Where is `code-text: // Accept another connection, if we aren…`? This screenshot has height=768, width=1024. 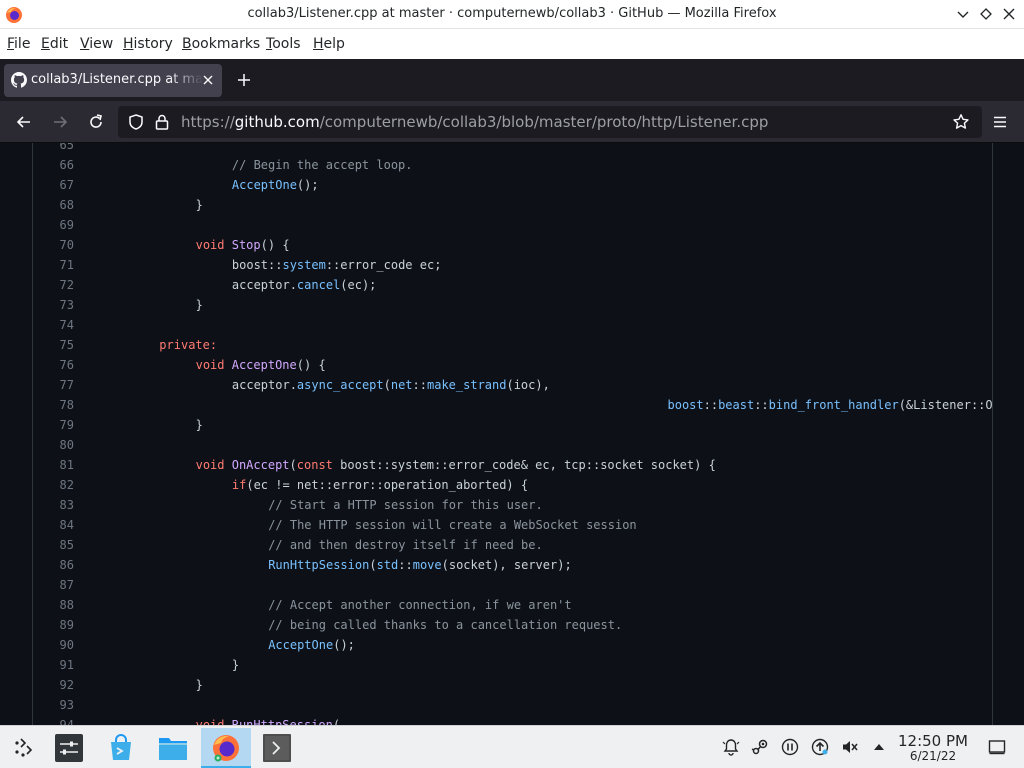
code-text: // Accept another connection, if we aren… is located at coordinates (419, 605).